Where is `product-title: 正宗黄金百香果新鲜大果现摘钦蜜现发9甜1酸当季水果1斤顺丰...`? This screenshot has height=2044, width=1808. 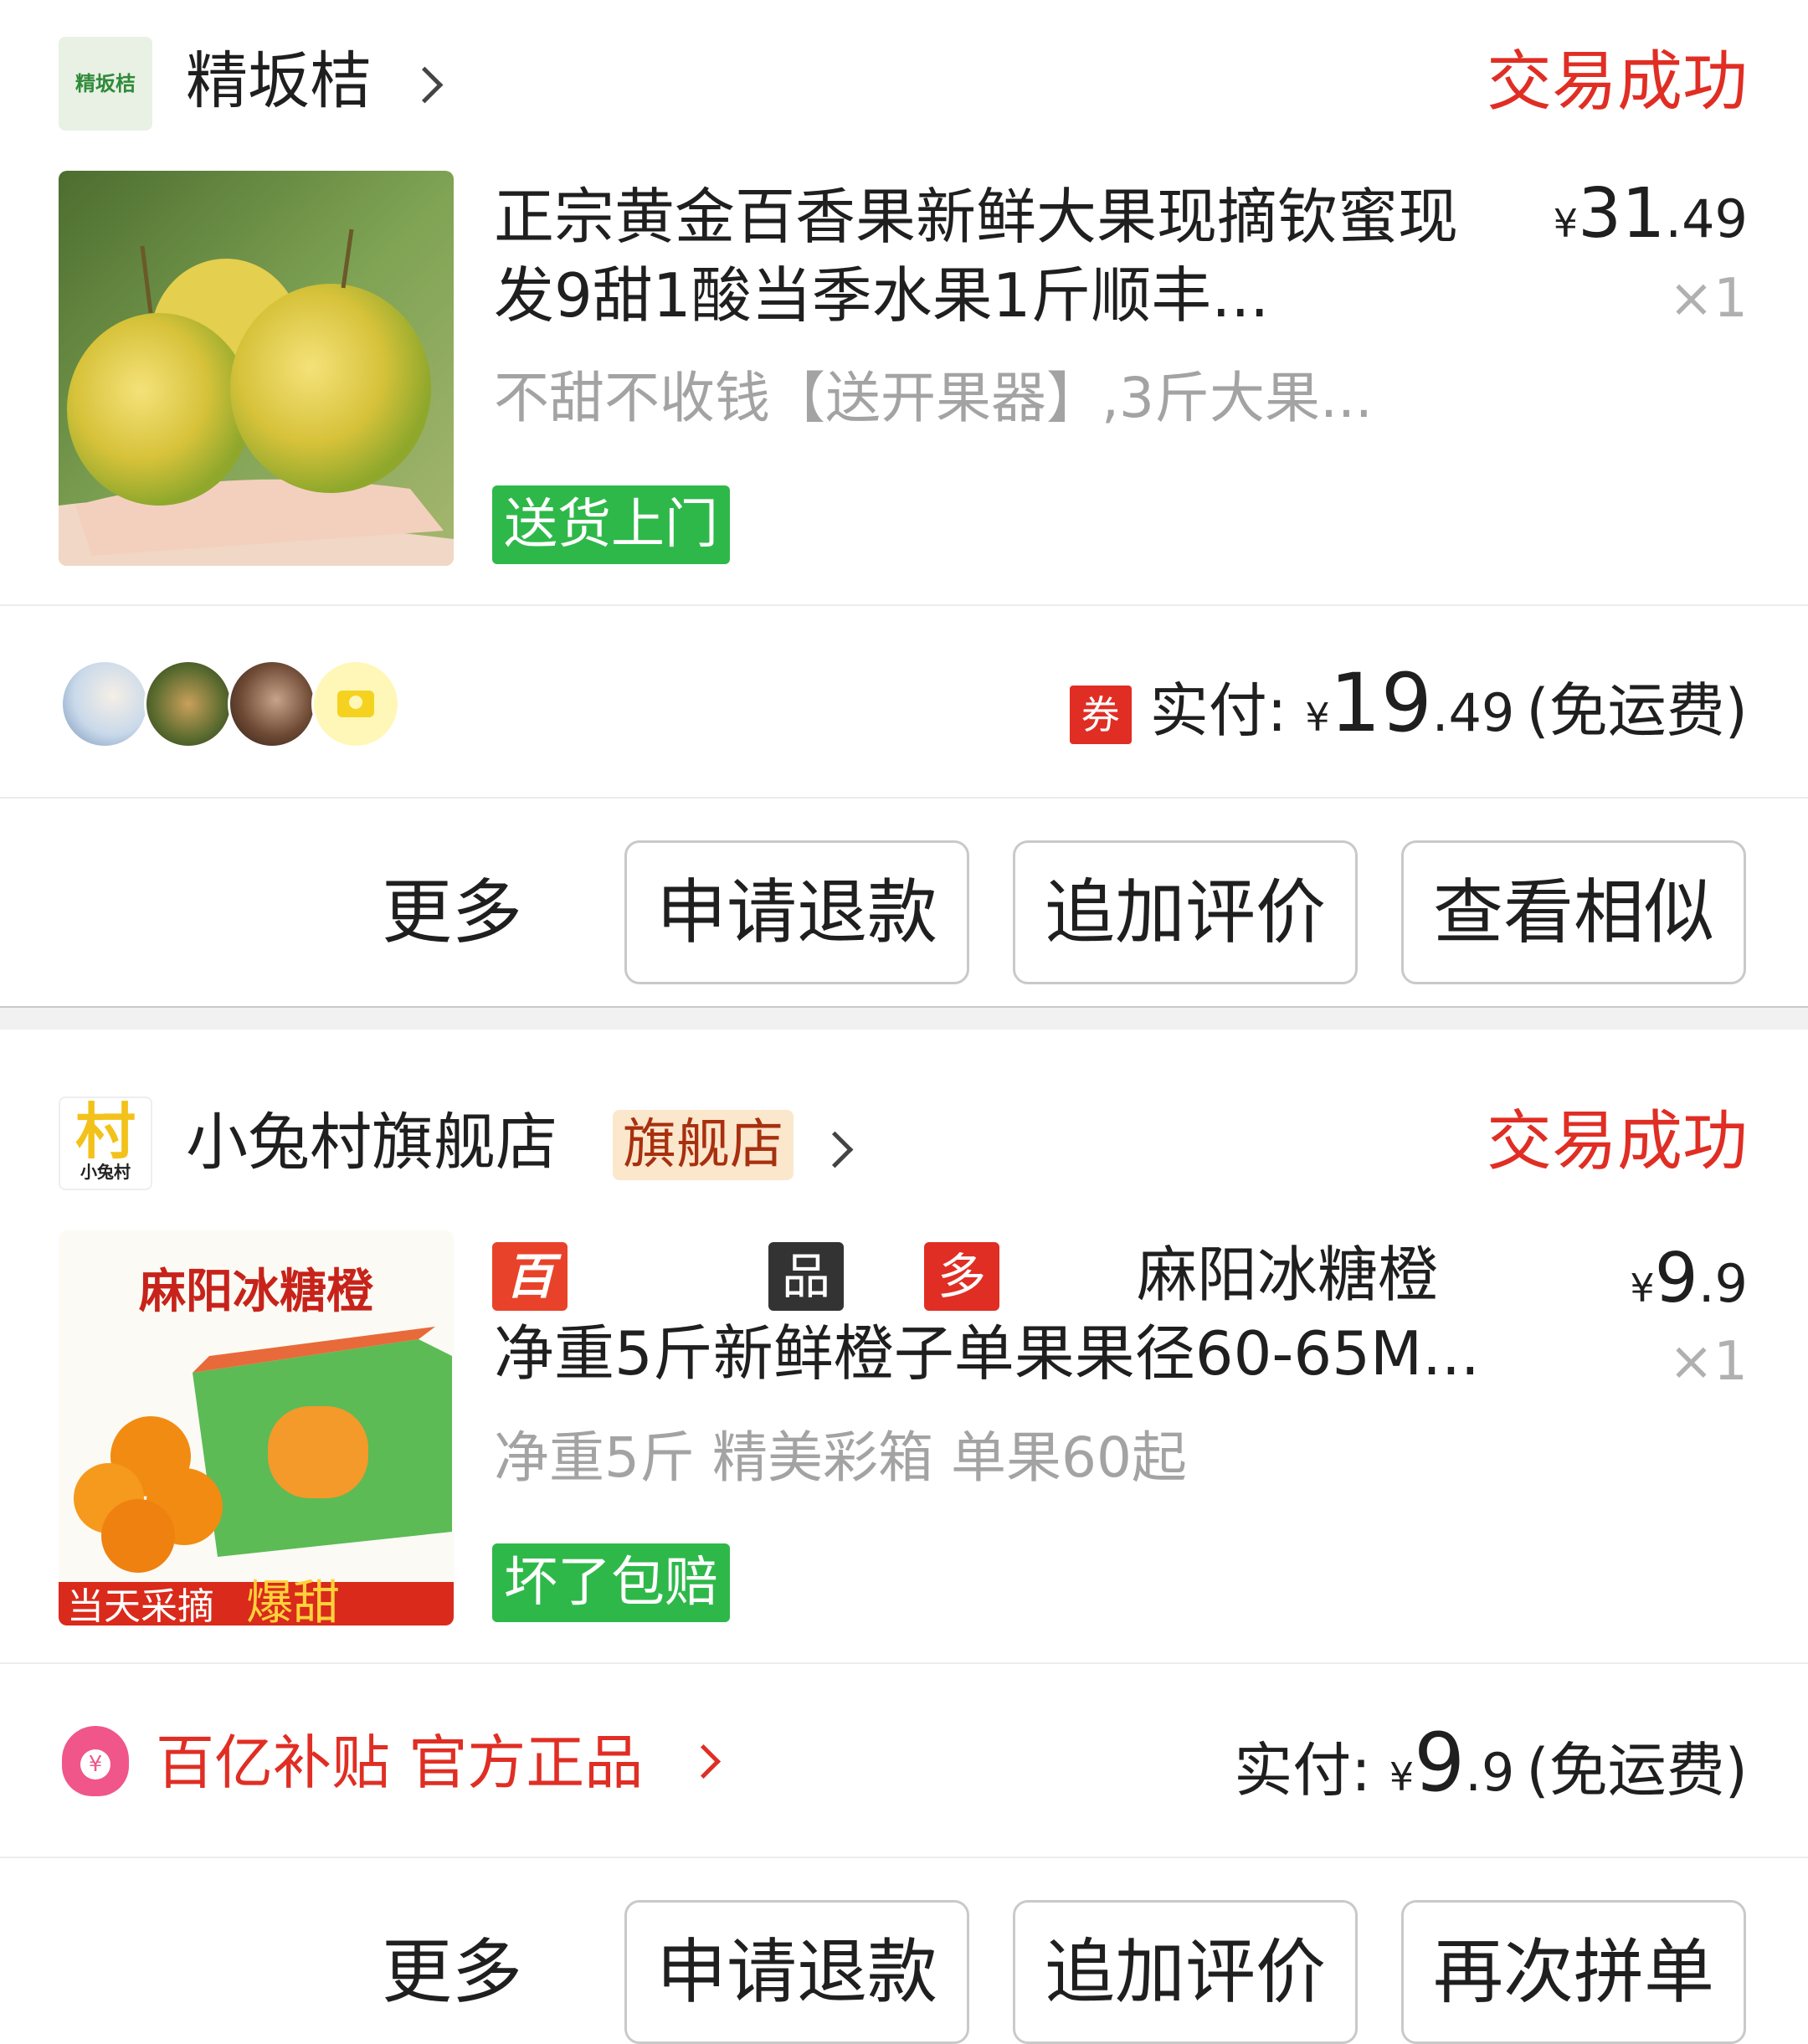 product-title: 正宗黄金百香果新鲜大果现摘钦蜜现发9甜1酸当季水果1斤顺丰... is located at coordinates (992, 256).